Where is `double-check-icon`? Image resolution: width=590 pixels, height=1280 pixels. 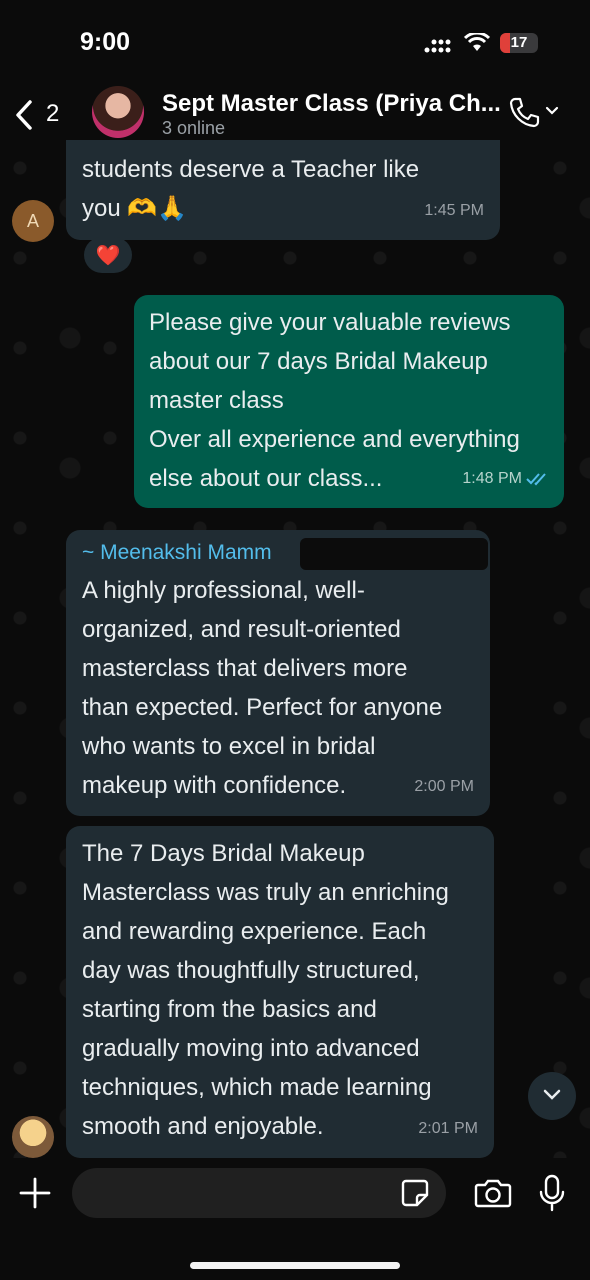
double-check-icon is located at coordinates (536, 478).